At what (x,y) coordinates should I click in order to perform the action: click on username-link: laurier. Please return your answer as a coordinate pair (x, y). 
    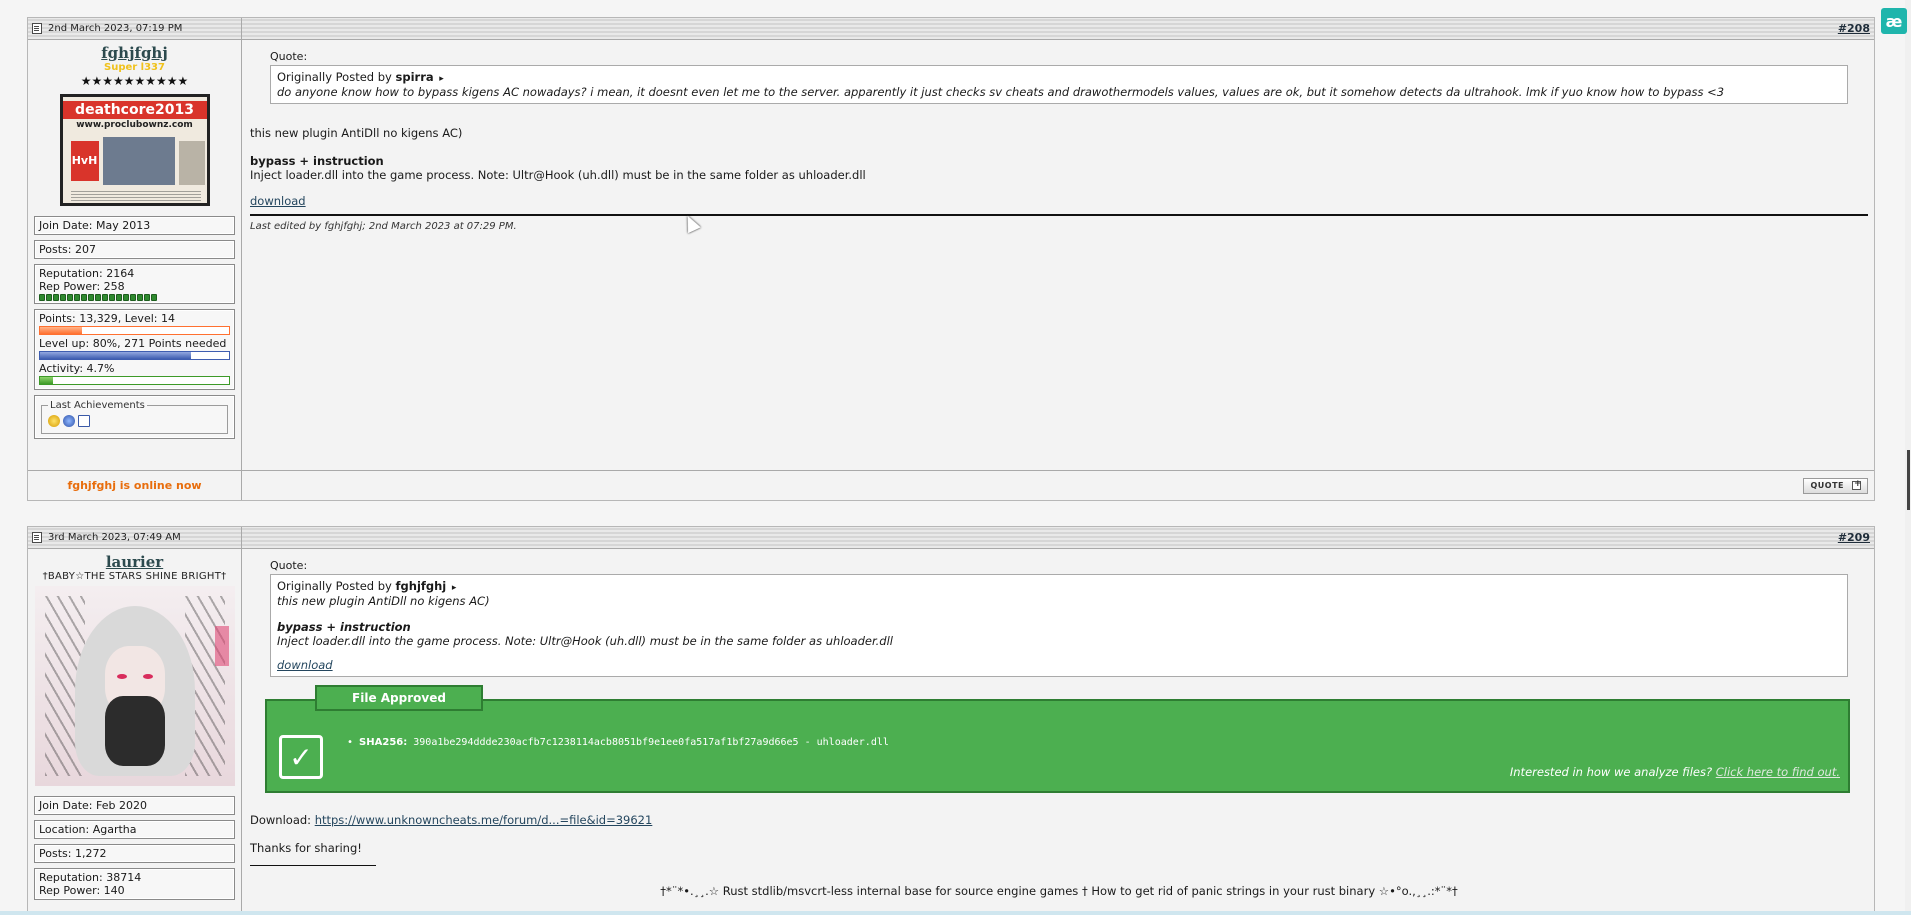
    Looking at the image, I should click on (134, 562).